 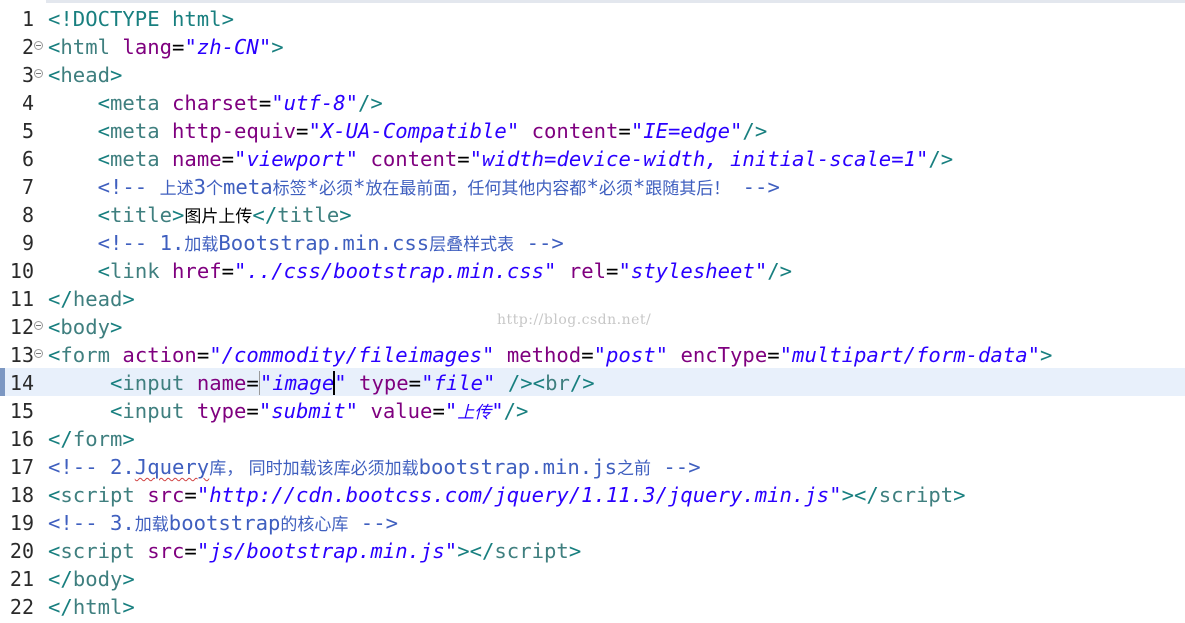 I want to click on comment-text: <!--, so click(x=128, y=187).